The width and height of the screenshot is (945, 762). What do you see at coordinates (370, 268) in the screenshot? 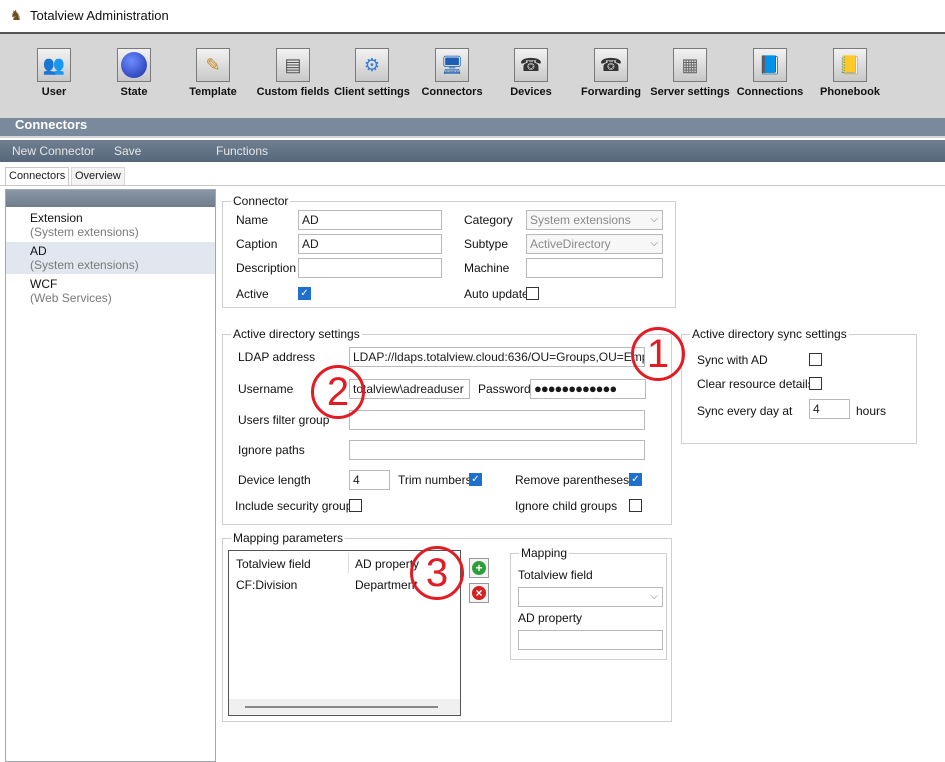
I see `description-field` at bounding box center [370, 268].